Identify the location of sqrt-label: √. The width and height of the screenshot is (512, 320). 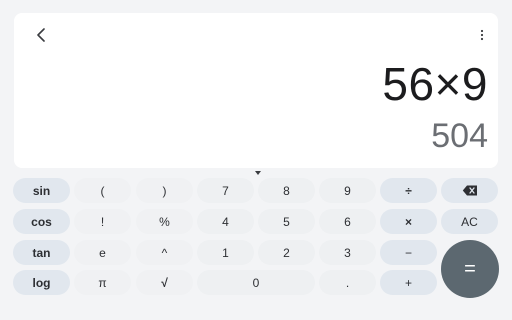
(164, 282).